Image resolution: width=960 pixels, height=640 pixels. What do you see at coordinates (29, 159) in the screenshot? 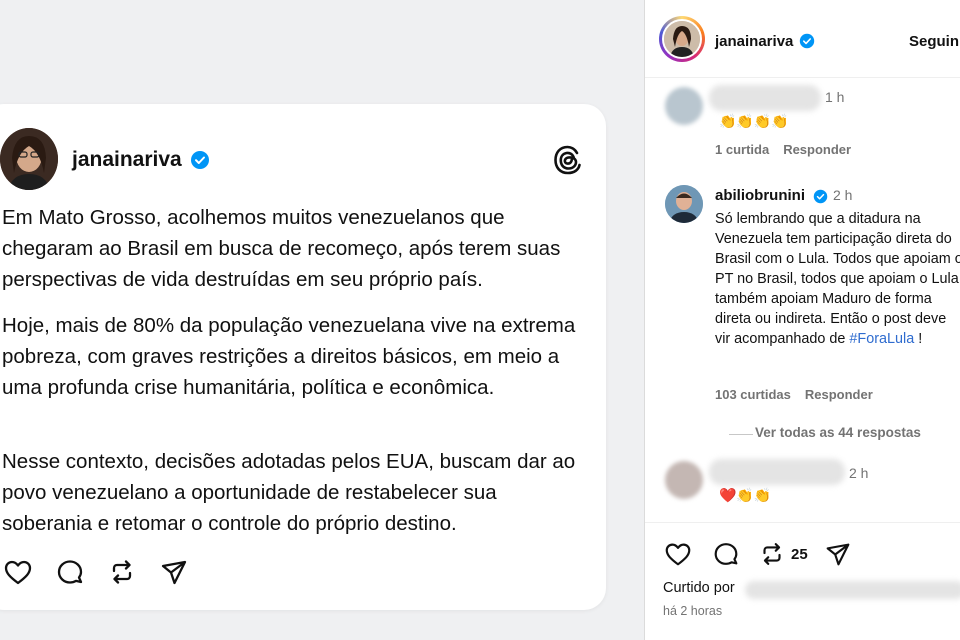
I see `author-avatar` at bounding box center [29, 159].